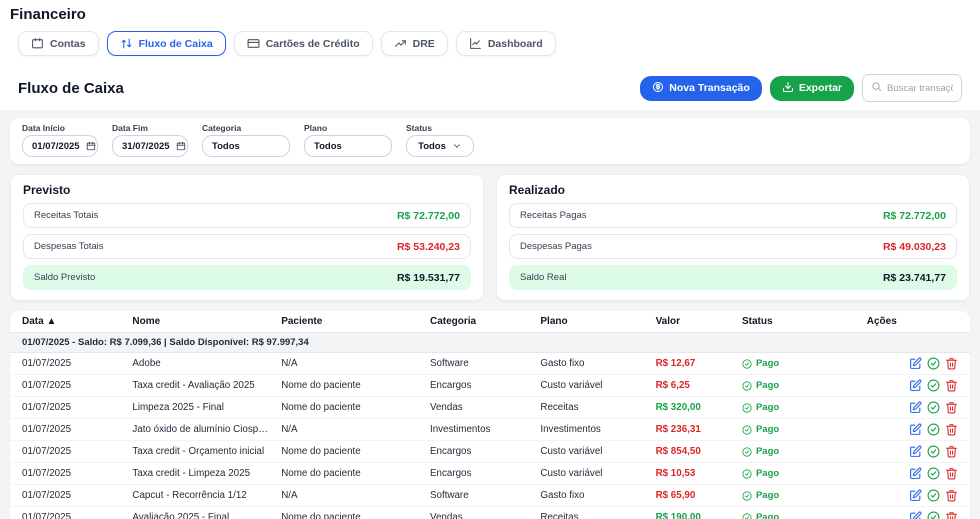  What do you see at coordinates (757, 321) in the screenshot?
I see `column-header-status: Status` at bounding box center [757, 321].